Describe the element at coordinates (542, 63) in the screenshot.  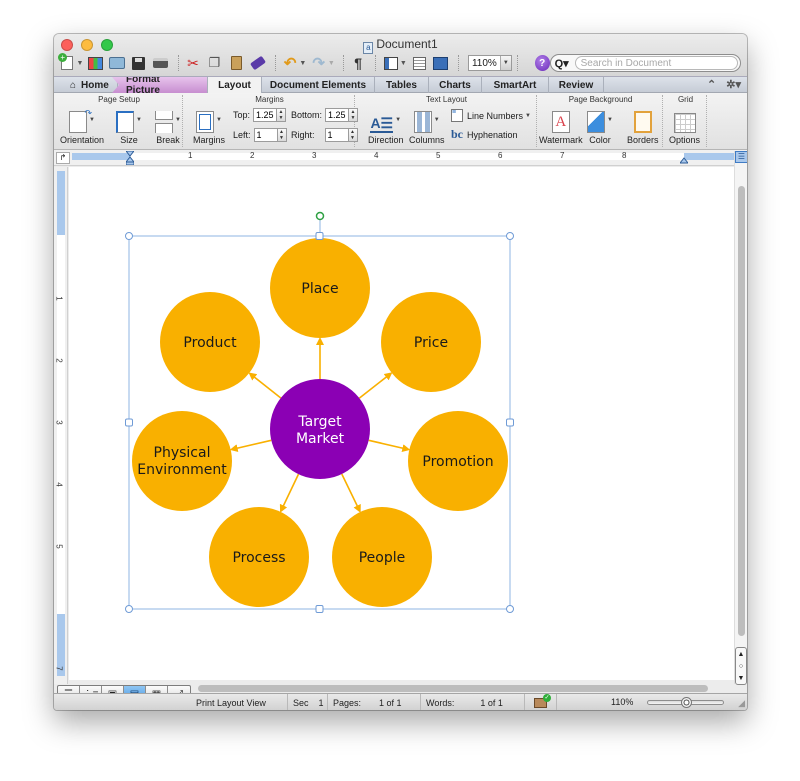
I see `help-button: ?` at that location.